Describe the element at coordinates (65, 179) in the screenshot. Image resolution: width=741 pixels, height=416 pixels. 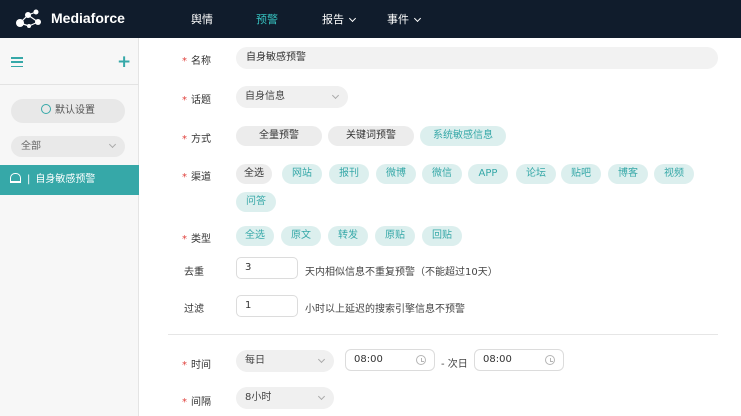
I see `sidebar-item-label: 自身敏感预警` at that location.